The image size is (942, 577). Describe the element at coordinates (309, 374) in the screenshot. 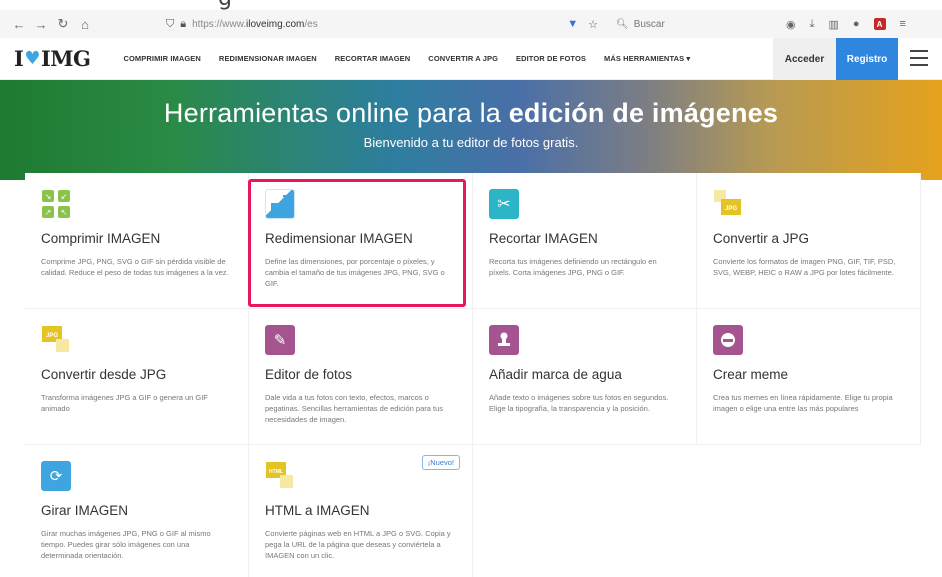

I see `tool-title: Editor de fotos` at that location.